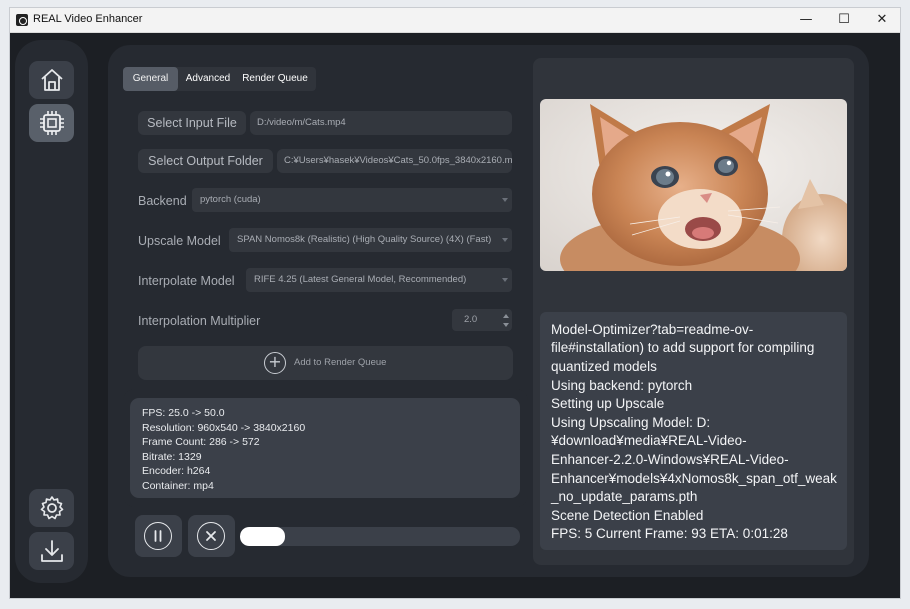  What do you see at coordinates (624, 497) in the screenshot?
I see `log-line: _no_update_params.pth` at bounding box center [624, 497].